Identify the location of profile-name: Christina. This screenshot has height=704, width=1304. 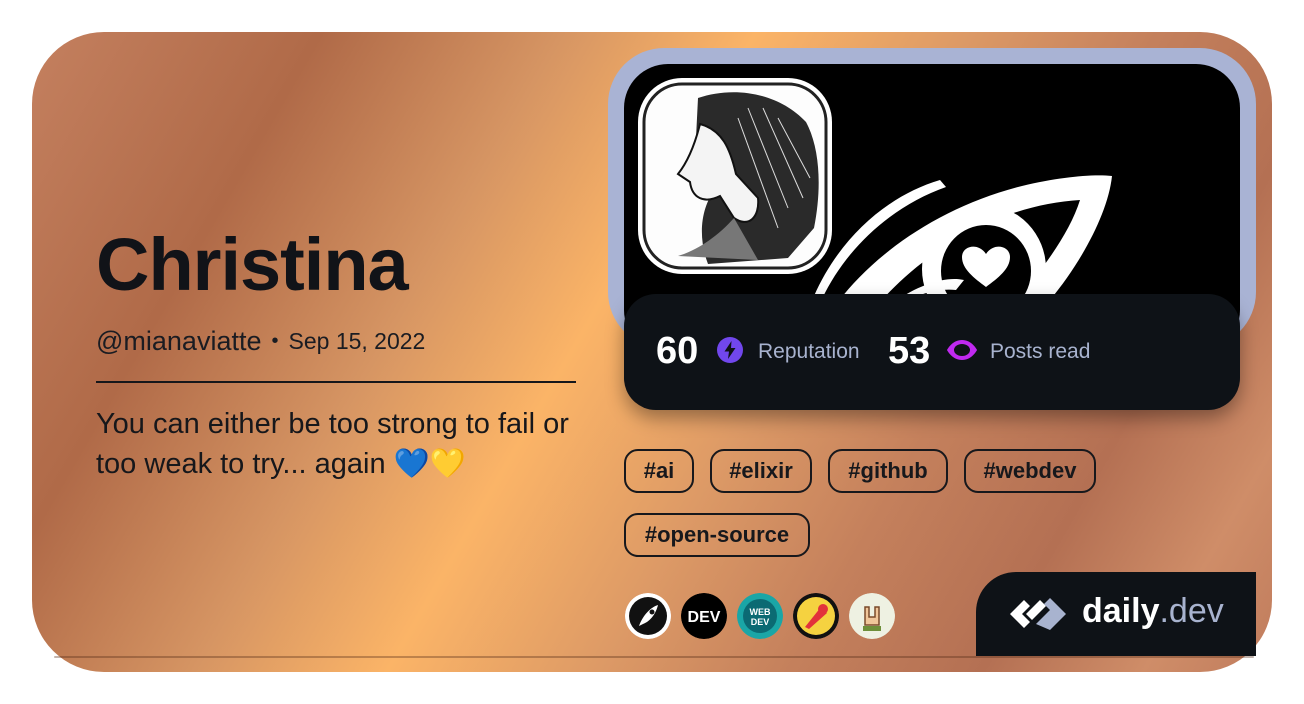
(252, 264).